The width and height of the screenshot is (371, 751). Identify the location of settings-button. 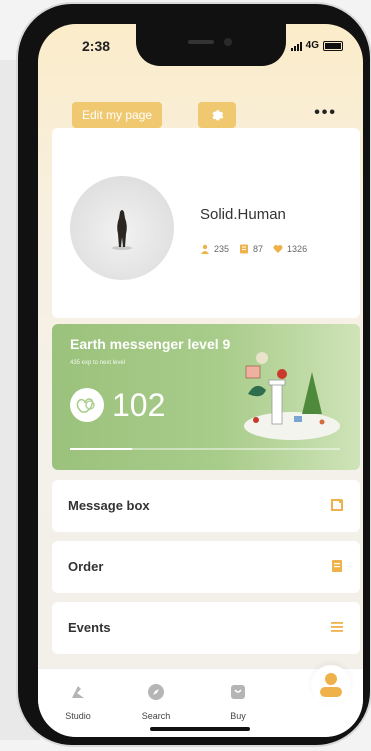
(217, 115).